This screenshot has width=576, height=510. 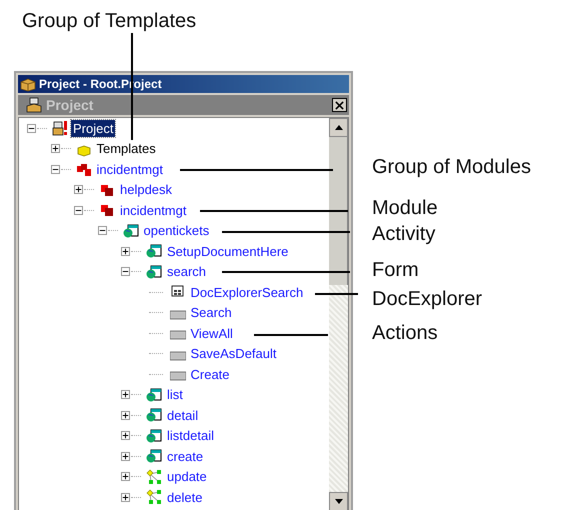 I want to click on annotation-label: Actions, so click(x=405, y=333).